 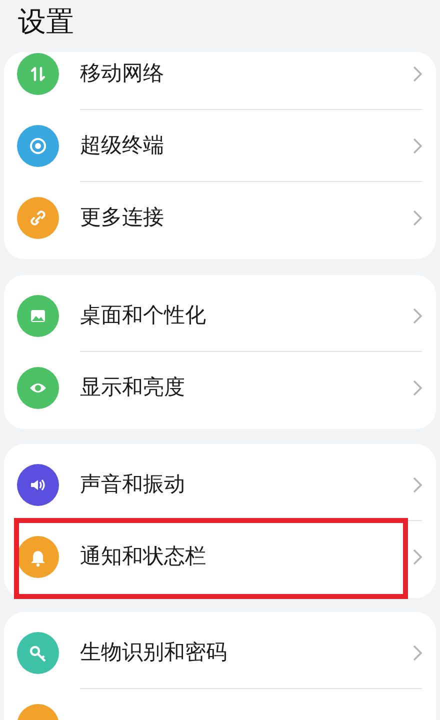 What do you see at coordinates (246, 484) in the screenshot?
I see `setting-label: 声音和振动` at bounding box center [246, 484].